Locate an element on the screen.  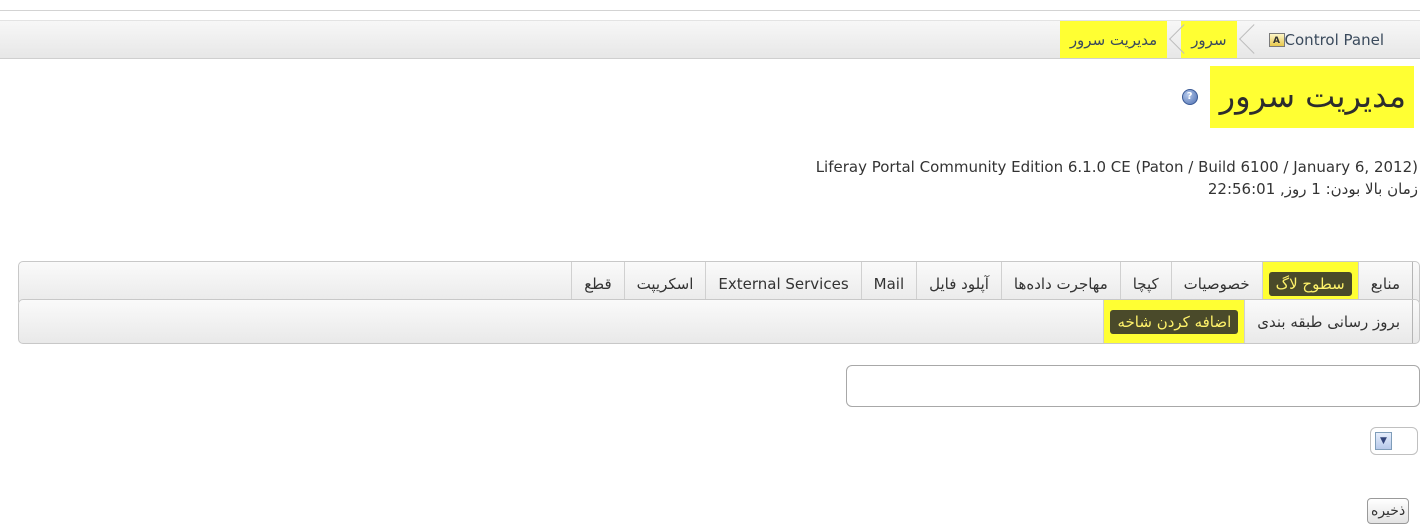
help-icon: ? is located at coordinates (1189, 97).